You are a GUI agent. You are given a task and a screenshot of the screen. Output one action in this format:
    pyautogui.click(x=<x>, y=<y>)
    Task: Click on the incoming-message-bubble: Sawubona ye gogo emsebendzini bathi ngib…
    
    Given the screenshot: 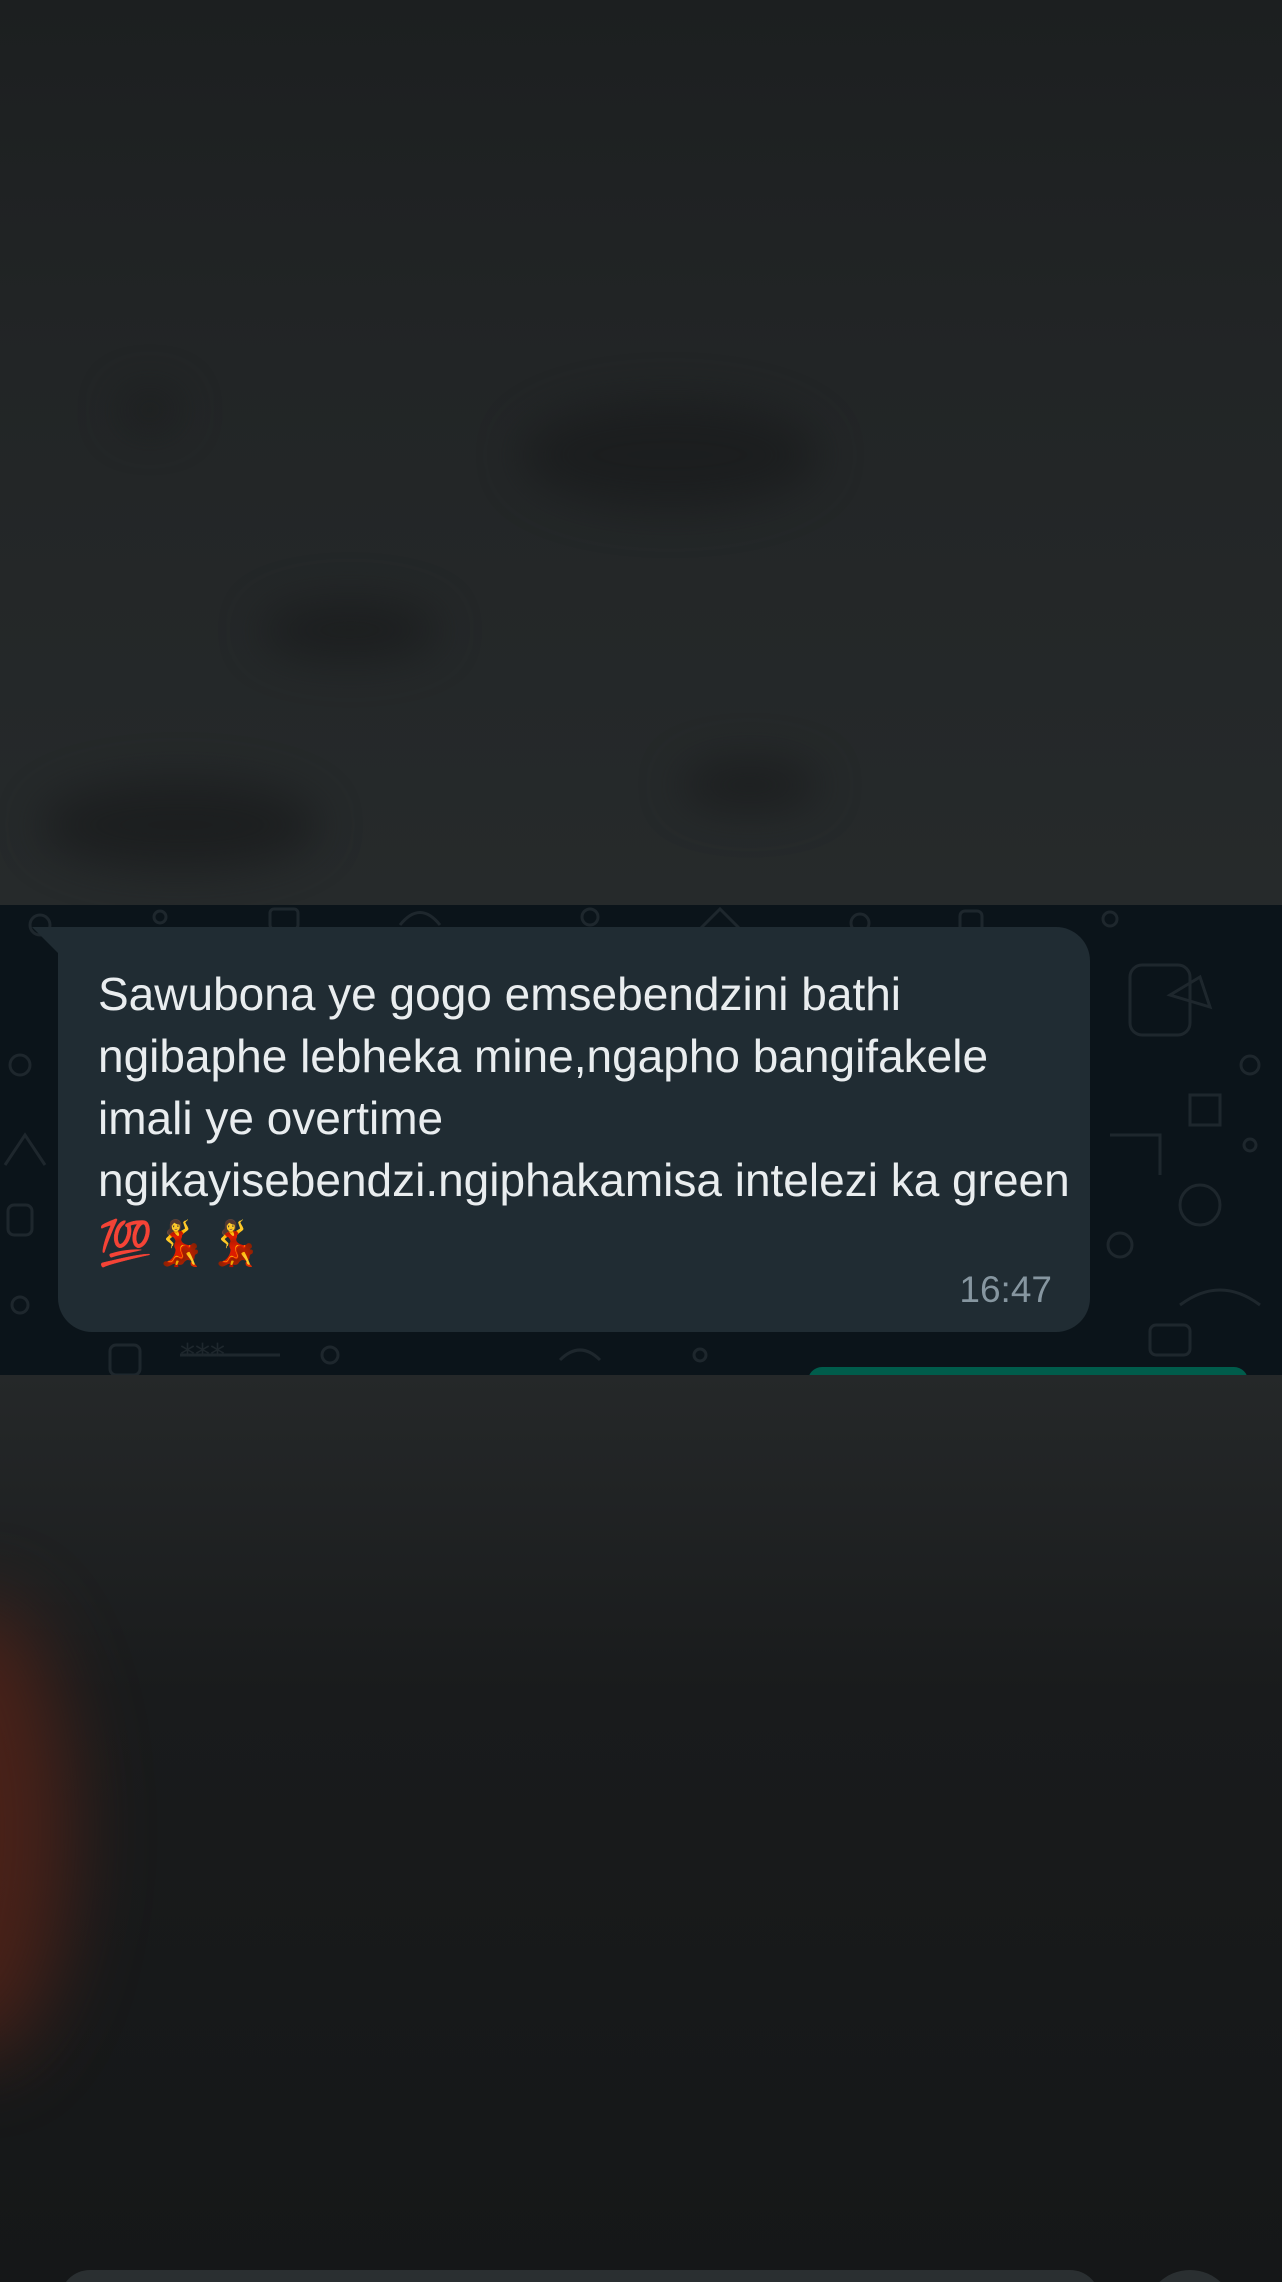 What is the action you would take?
    pyautogui.click(x=574, y=1129)
    